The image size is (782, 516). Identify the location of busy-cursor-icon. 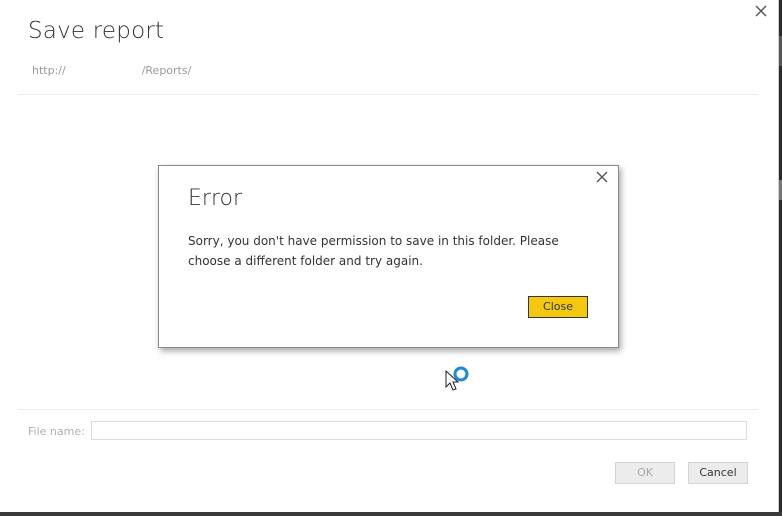
(458, 379).